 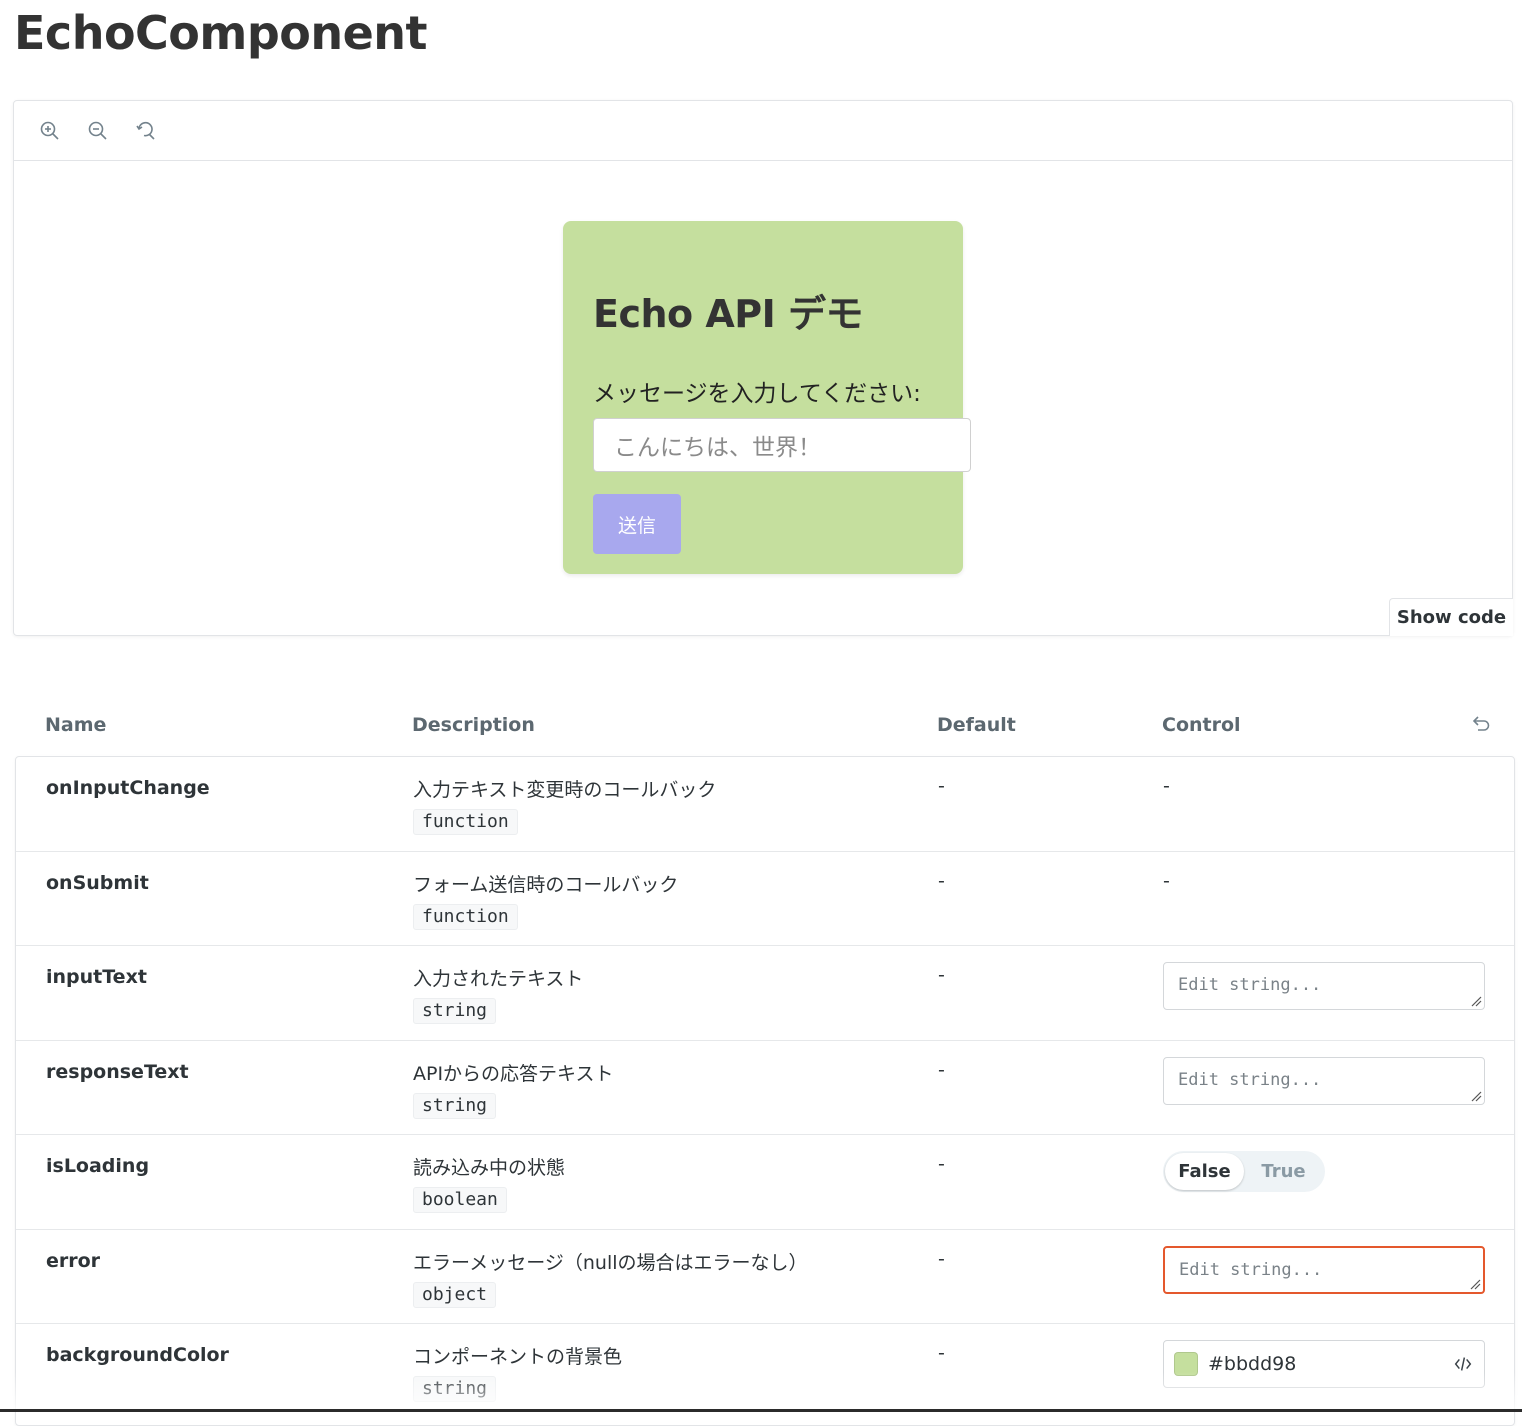 What do you see at coordinates (73, 1260) in the screenshot?
I see `arg-name: error` at bounding box center [73, 1260].